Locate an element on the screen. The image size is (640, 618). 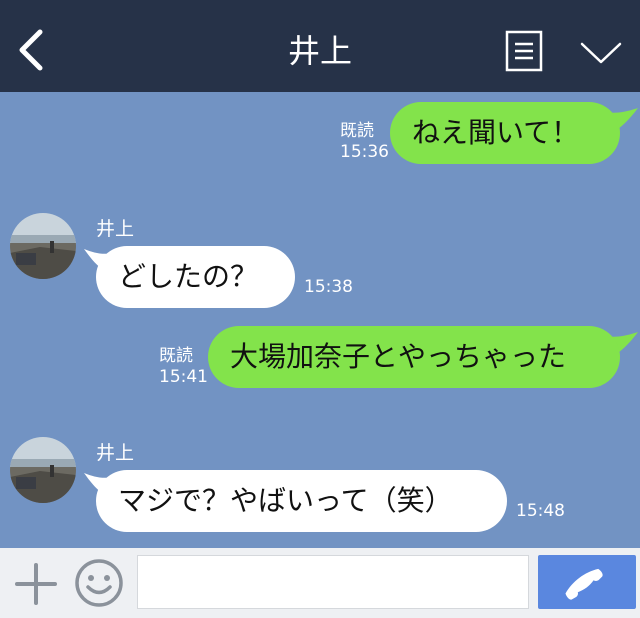
message-meta: 15:38 is located at coordinates (328, 287).